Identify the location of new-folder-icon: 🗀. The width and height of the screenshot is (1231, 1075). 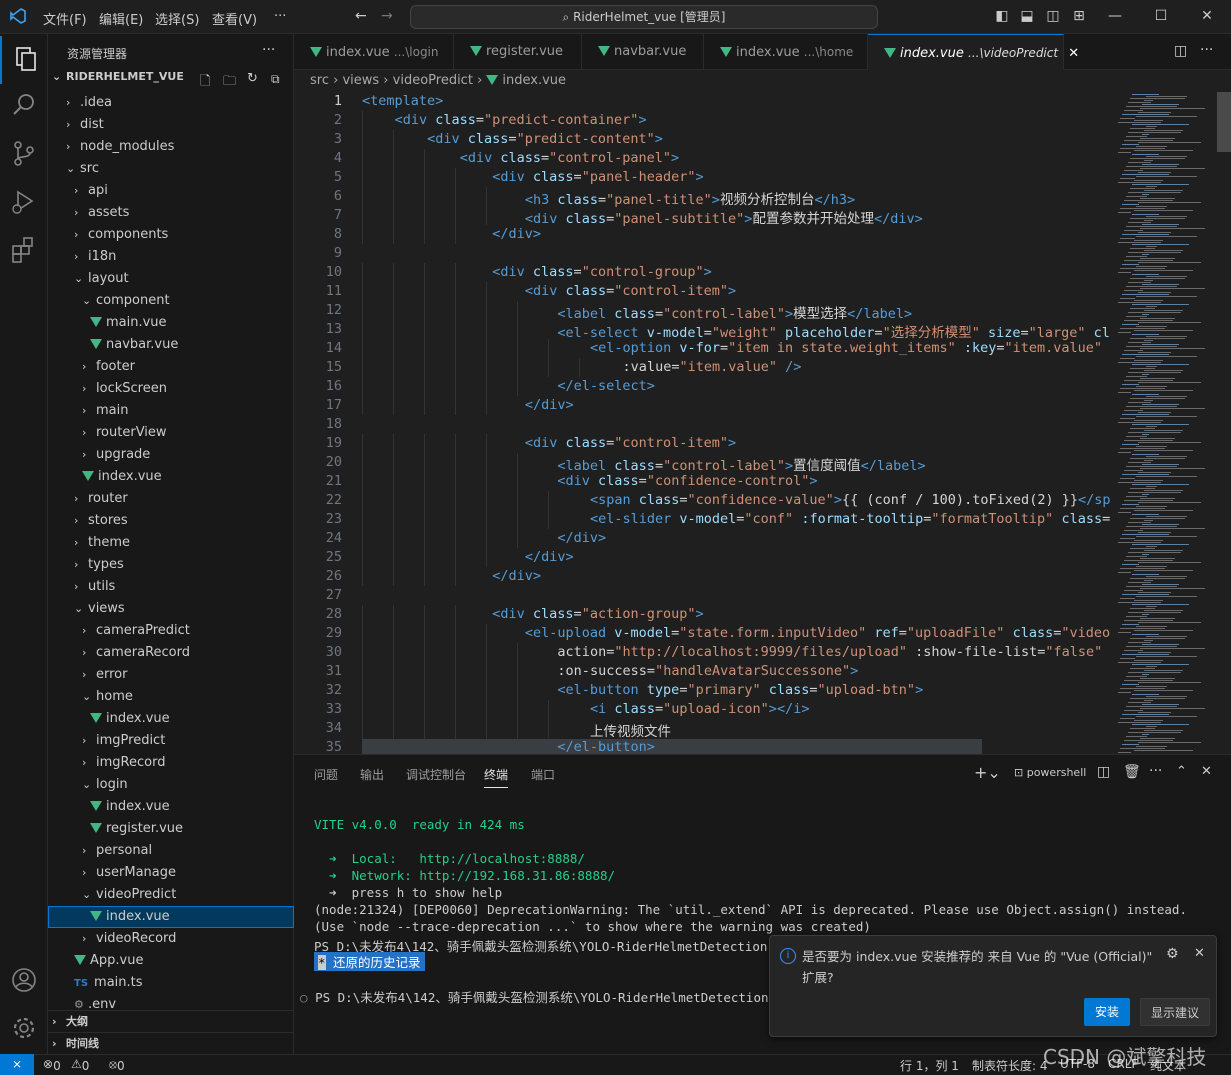
(229, 83).